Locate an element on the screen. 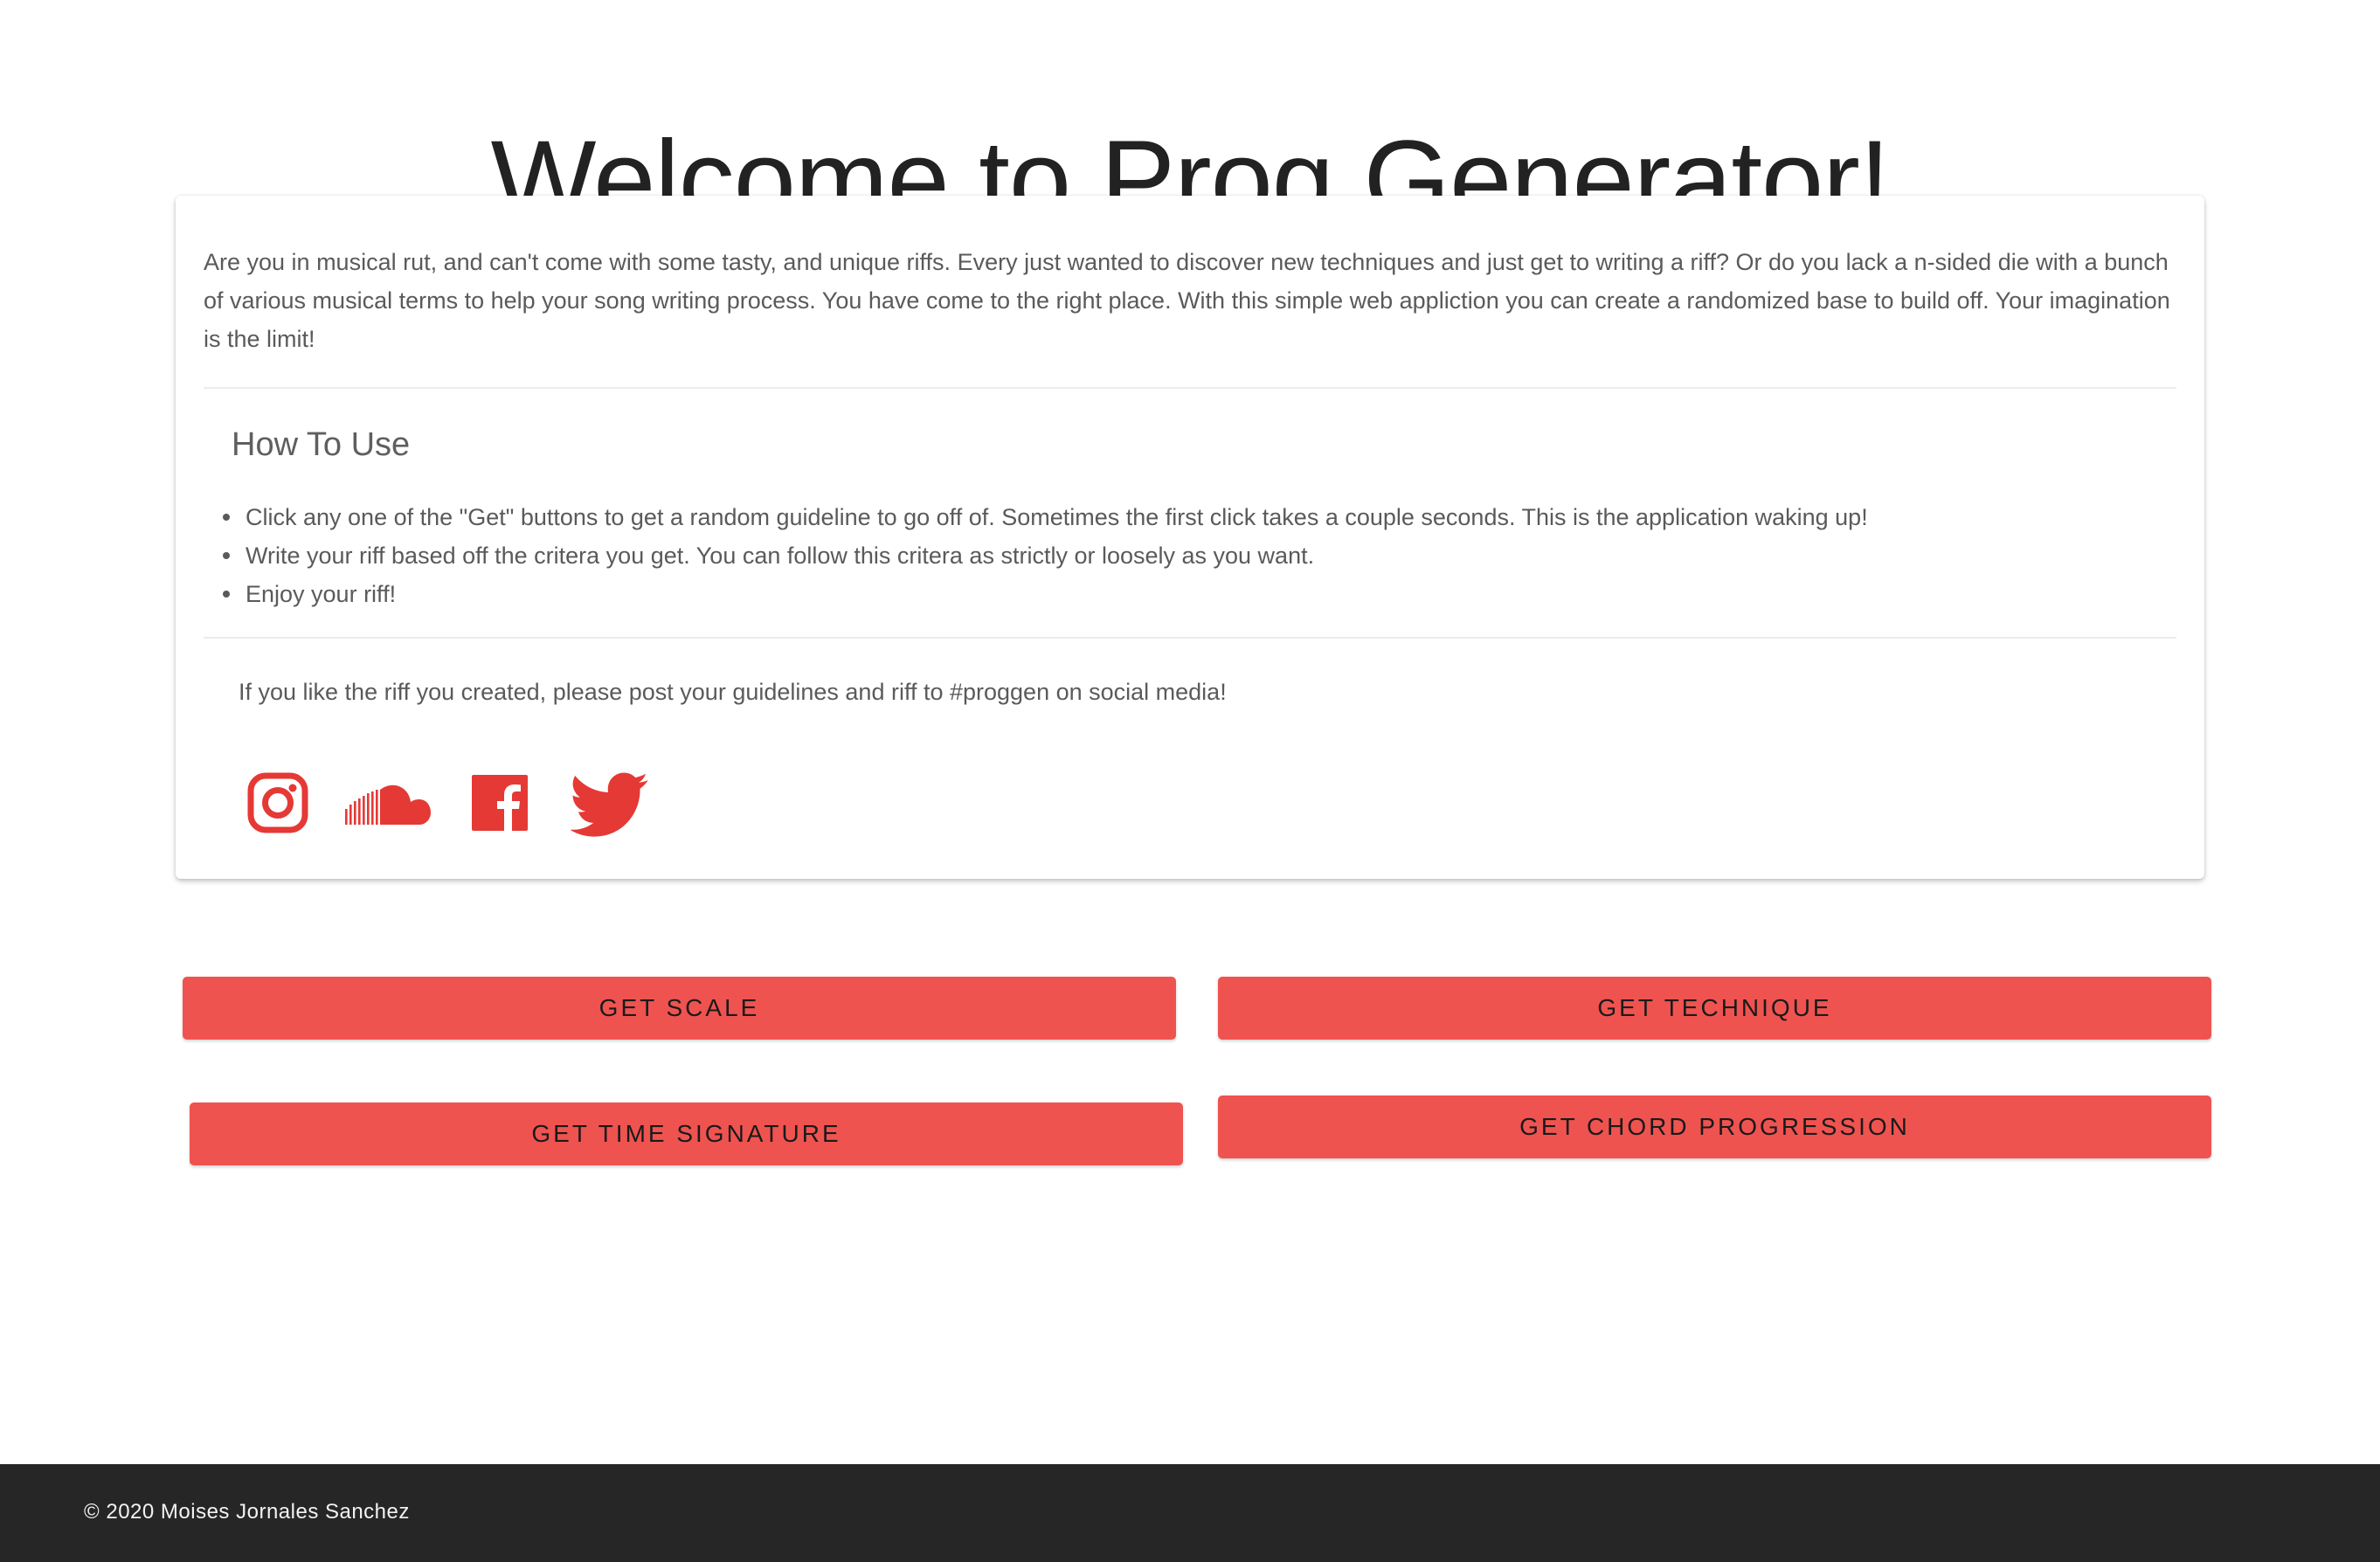 Image resolution: width=2380 pixels, height=1562 pixels. instagram-icon is located at coordinates (278, 803).